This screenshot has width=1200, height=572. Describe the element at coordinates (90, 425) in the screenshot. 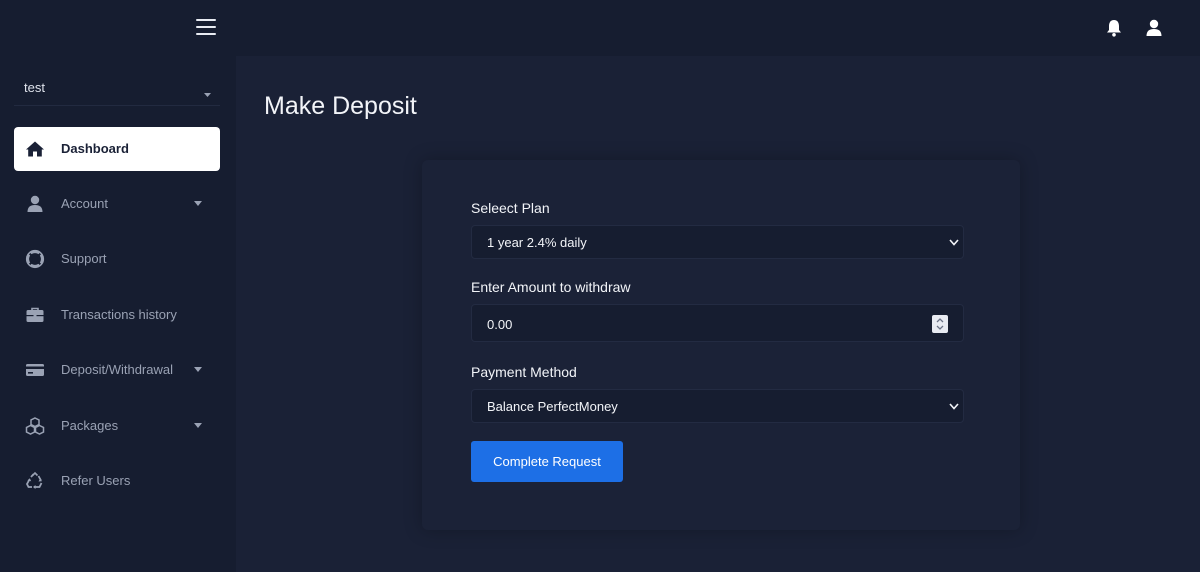

I see `sidebar-item-label: Packages` at that location.